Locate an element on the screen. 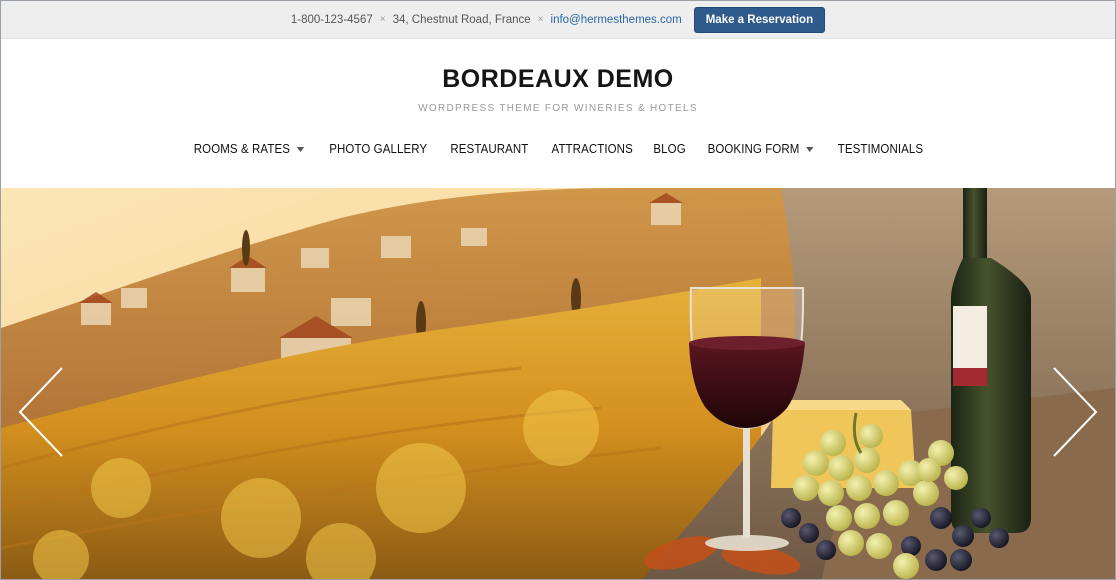 The width and height of the screenshot is (1116, 580). nav-item-label: ROOMS & RATES is located at coordinates (241, 149).